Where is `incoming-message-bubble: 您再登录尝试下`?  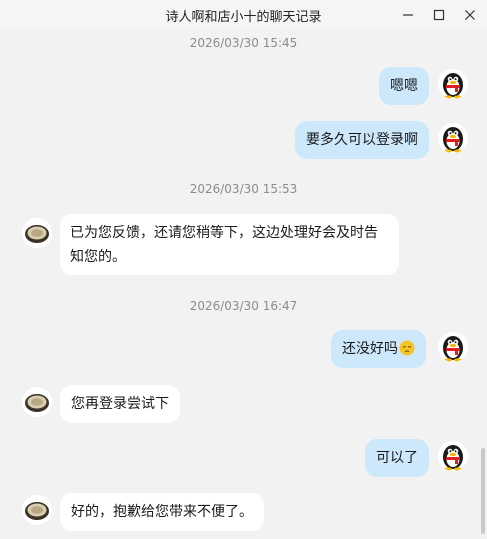
incoming-message-bubble: 您再登录尝试下 is located at coordinates (120, 404).